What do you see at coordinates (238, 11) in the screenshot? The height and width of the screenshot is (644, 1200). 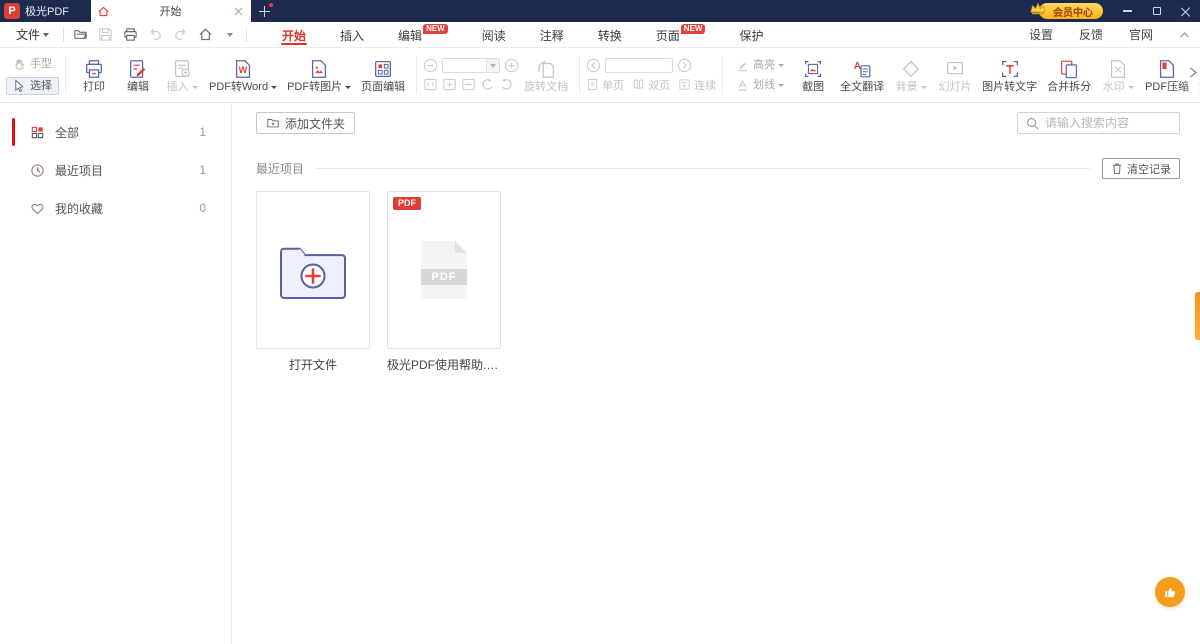 I see `tab-close-icon` at bounding box center [238, 11].